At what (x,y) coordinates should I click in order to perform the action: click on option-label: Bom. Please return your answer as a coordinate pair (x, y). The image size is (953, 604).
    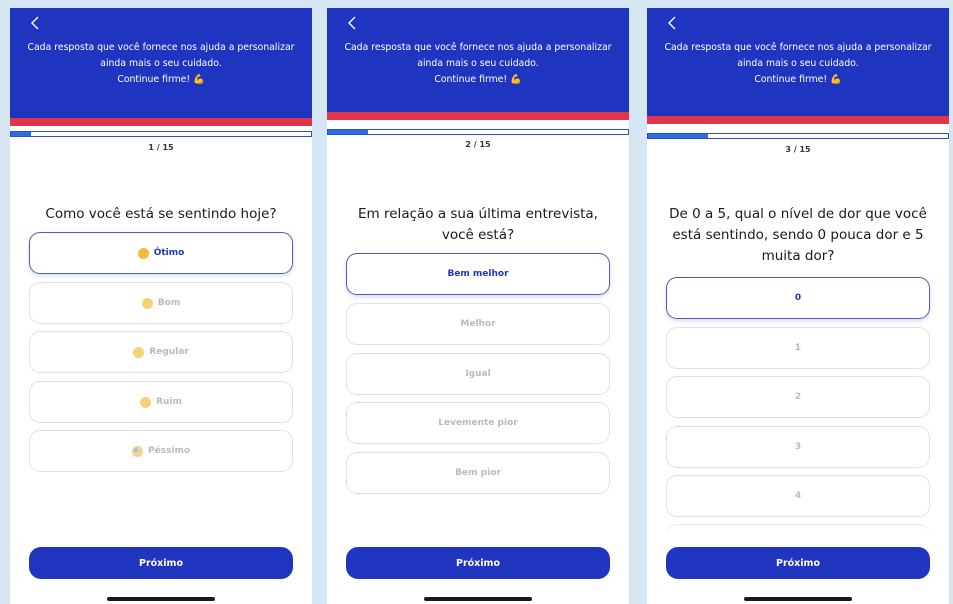
    Looking at the image, I should click on (169, 303).